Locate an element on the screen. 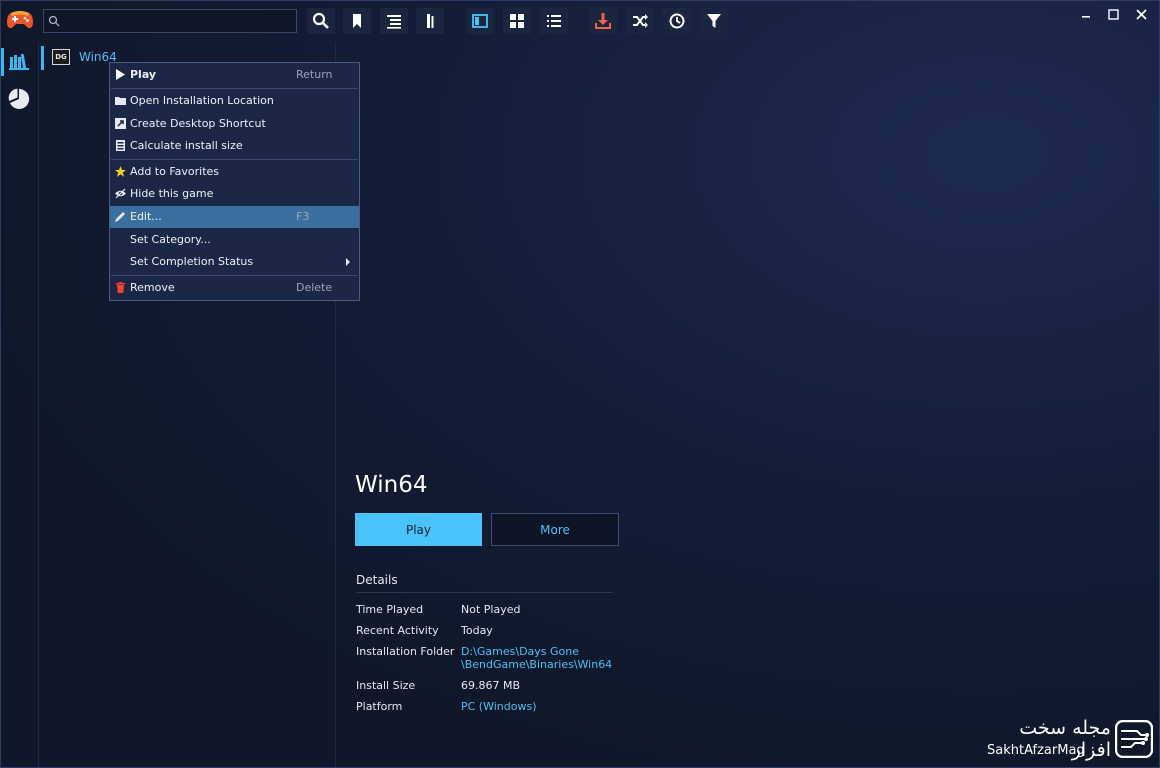 This screenshot has height=768, width=1160. list-sort-icon is located at coordinates (394, 22).